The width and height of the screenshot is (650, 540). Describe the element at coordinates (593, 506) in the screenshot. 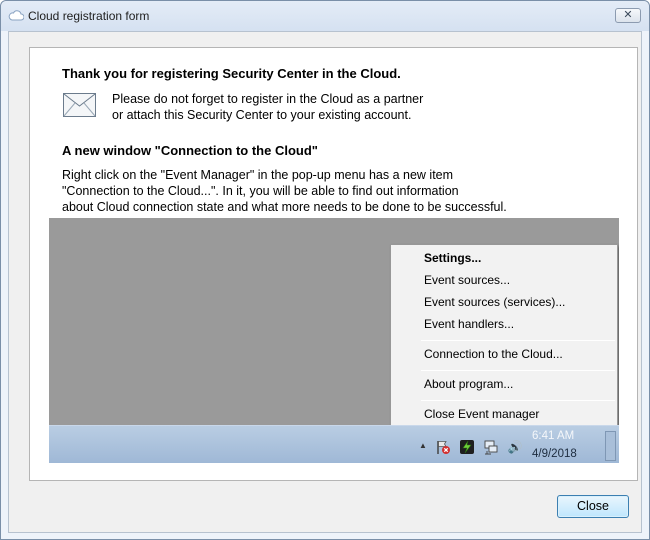

I see `close-button: Close` at that location.